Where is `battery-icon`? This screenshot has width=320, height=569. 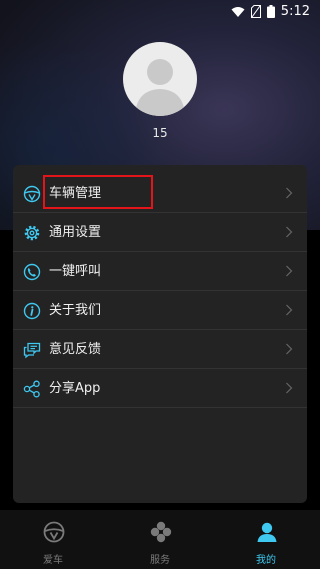
battery-icon is located at coordinates (270, 11).